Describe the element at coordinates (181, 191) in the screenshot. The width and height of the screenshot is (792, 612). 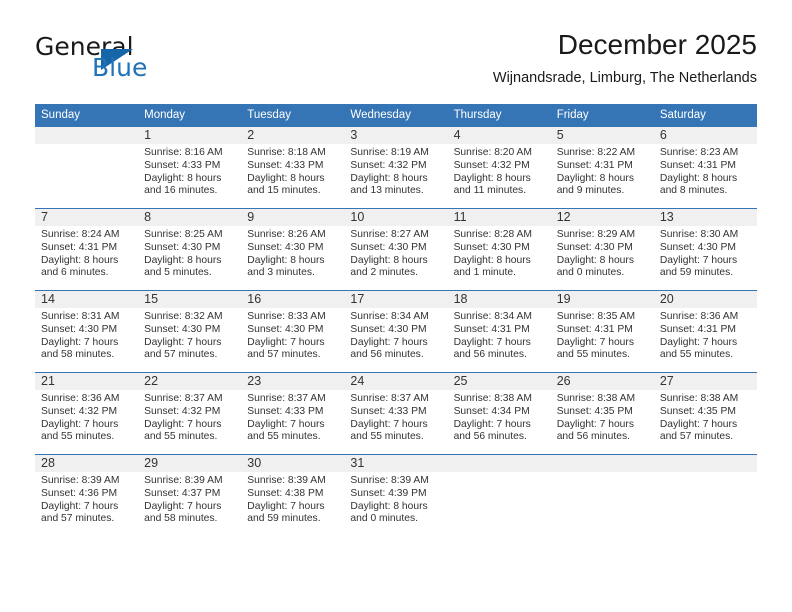
I see `daylight-text-line2: and 16 minutes.` at that location.